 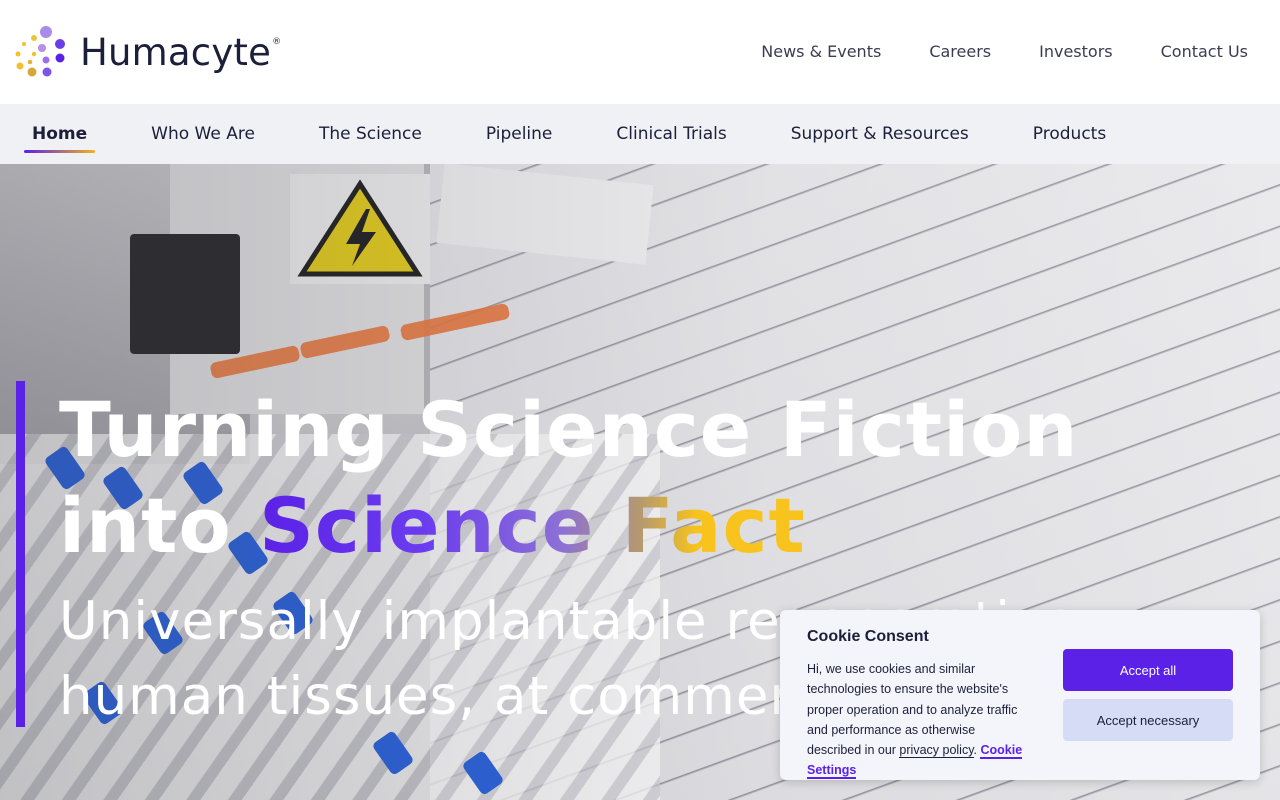 I want to click on nav-careers: Careers, so click(x=960, y=51).